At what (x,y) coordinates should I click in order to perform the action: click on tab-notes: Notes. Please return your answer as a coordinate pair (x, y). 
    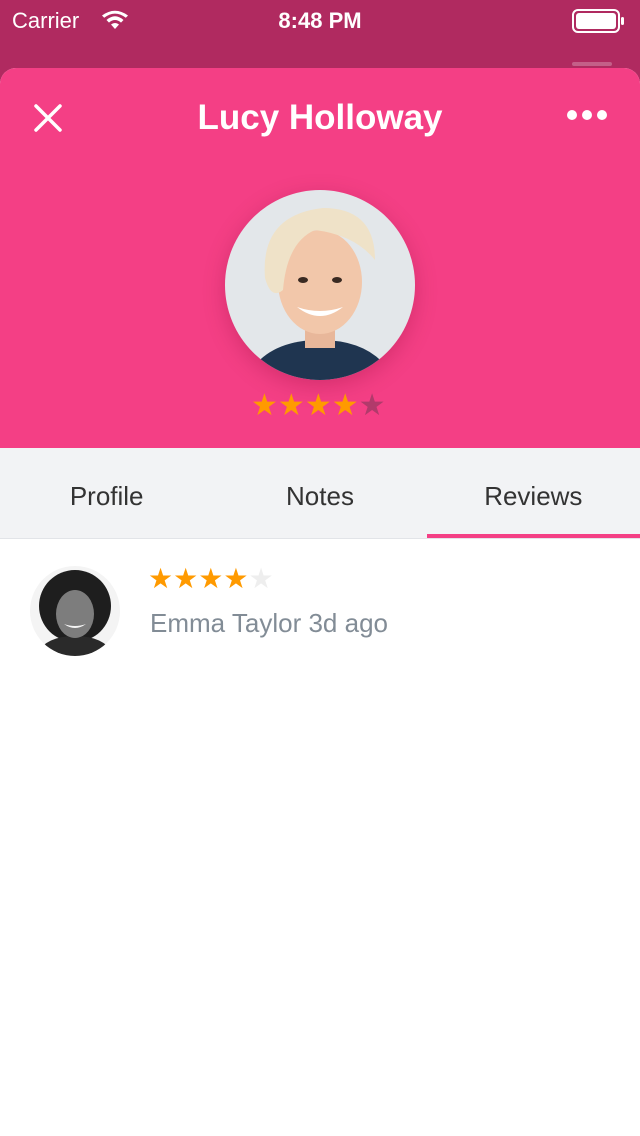
    Looking at the image, I should click on (319, 493).